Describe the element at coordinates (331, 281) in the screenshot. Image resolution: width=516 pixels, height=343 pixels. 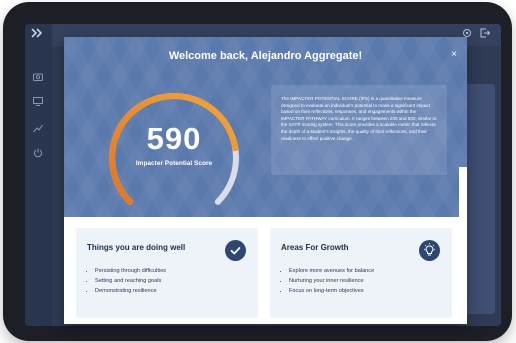
I see `list-item: Nurturing your inner resilience` at that location.